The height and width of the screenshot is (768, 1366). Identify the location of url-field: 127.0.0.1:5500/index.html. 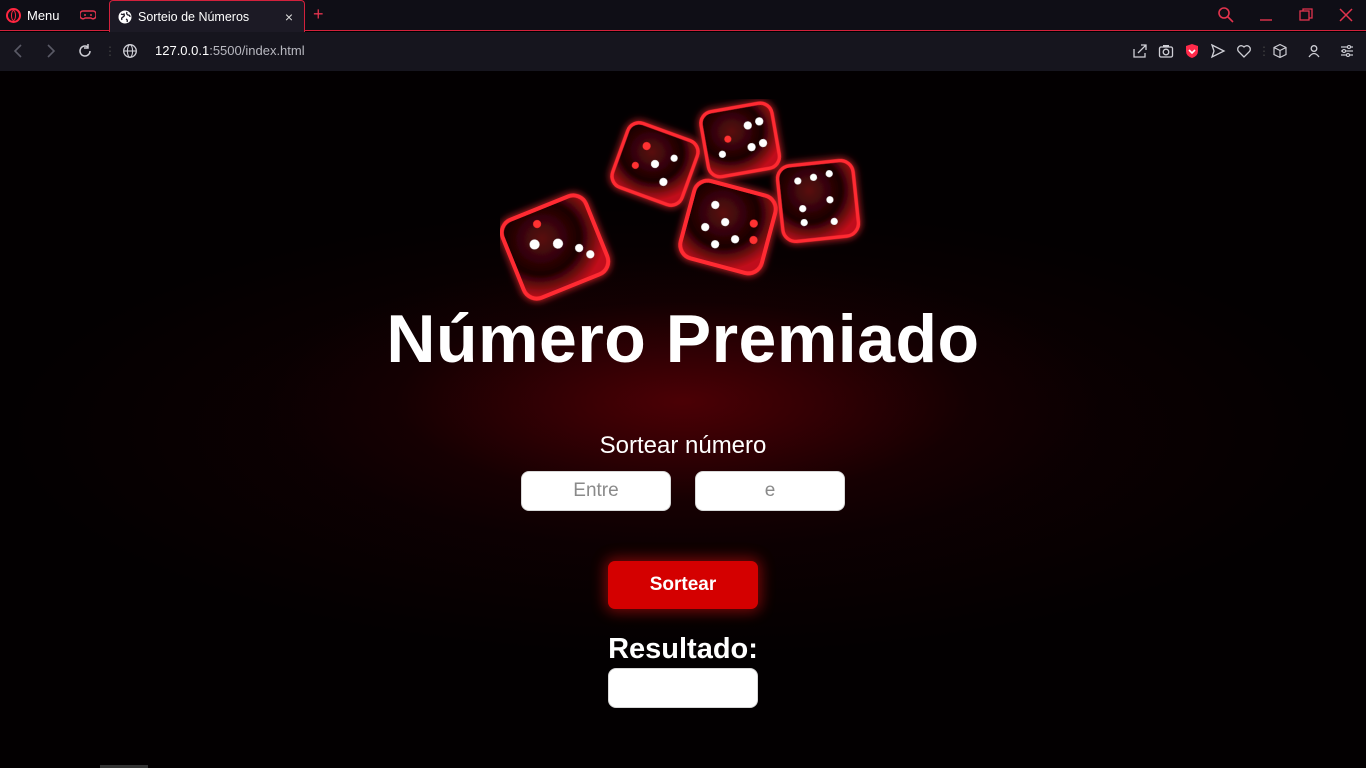
(230, 50).